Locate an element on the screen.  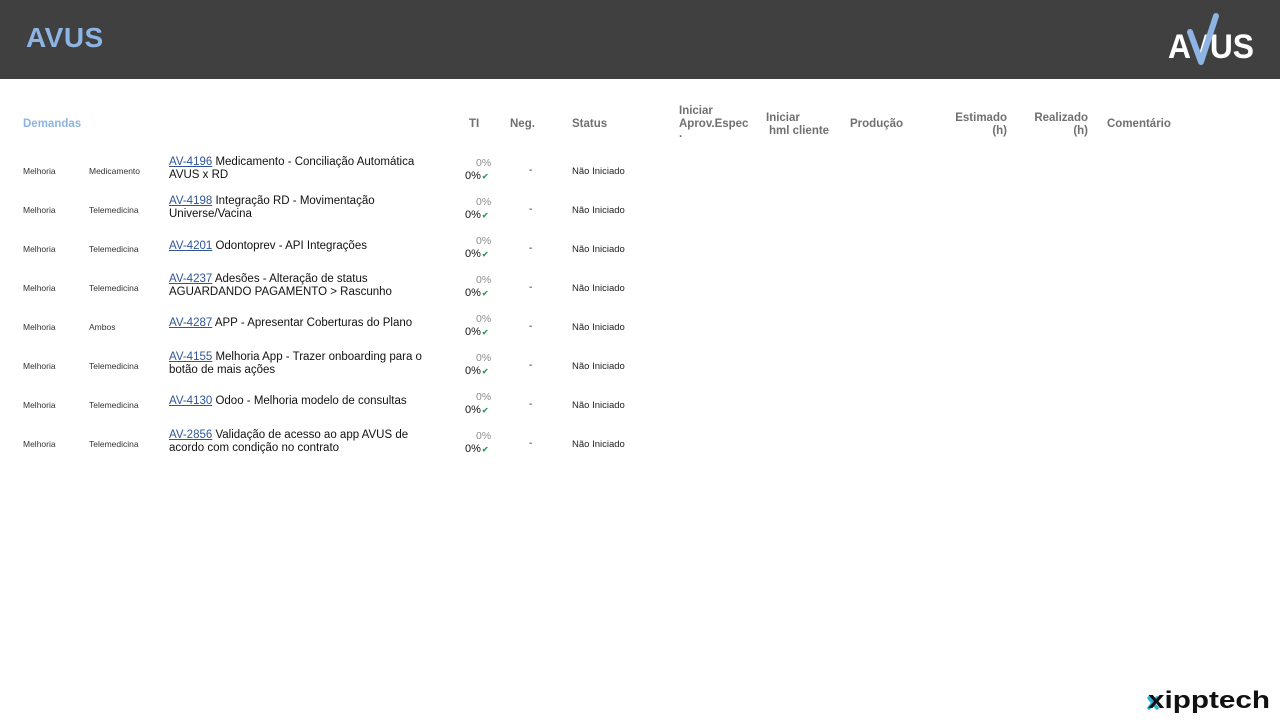
ticket-link: AV-4130 is located at coordinates (190, 401).